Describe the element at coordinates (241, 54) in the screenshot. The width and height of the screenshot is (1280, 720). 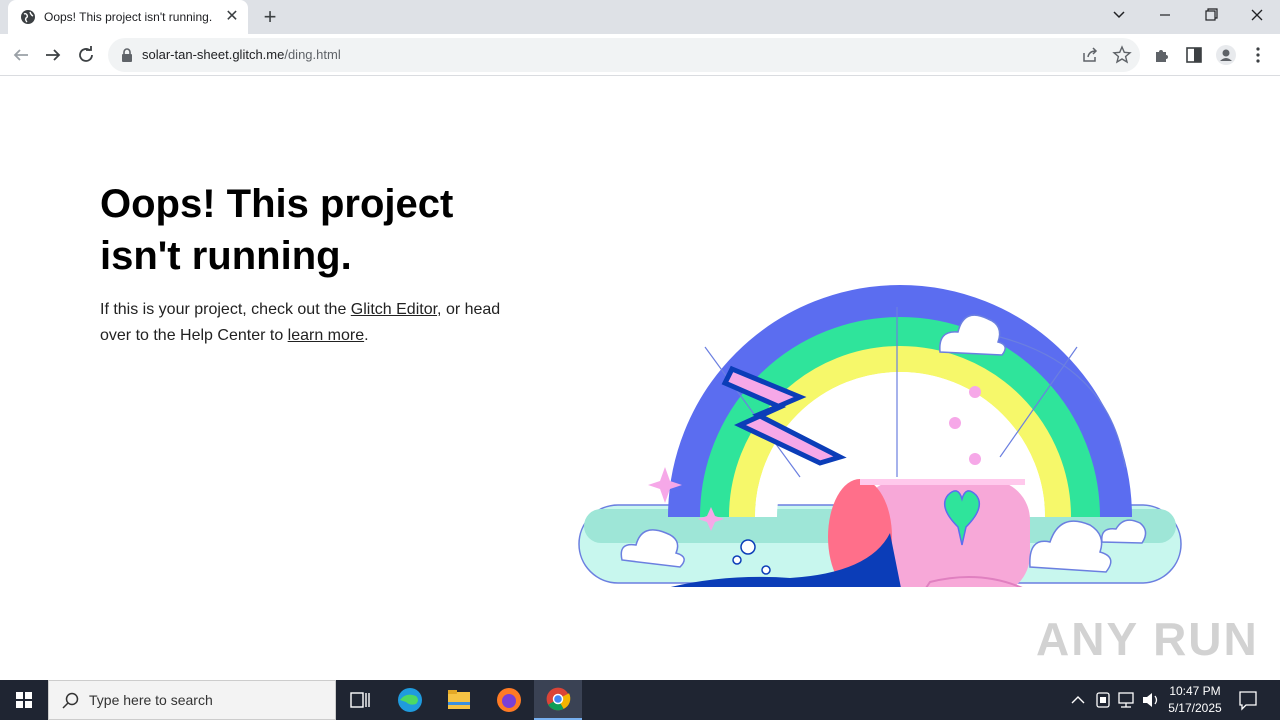
I see `url-text: solar-tan-sheet.glitch.me/ding.html` at that location.